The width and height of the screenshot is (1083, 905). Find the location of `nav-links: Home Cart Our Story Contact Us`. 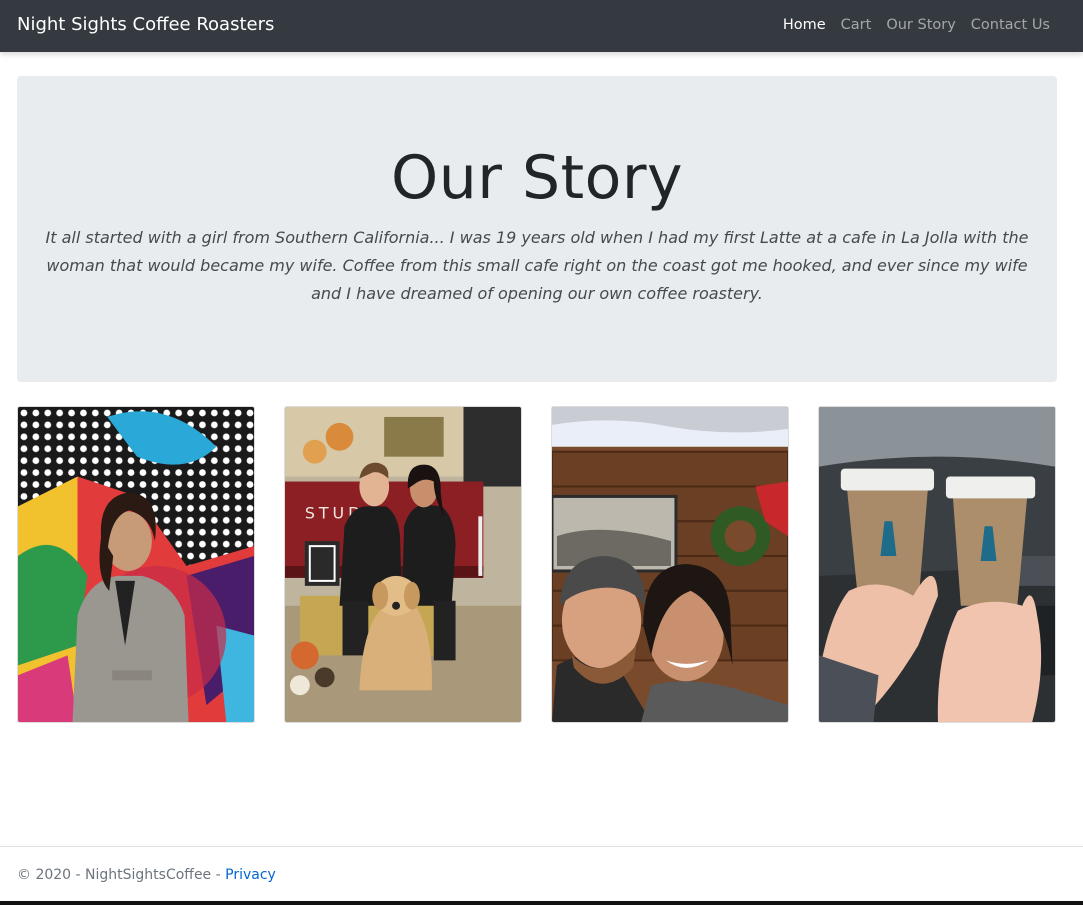

nav-links: Home Cart Our Story Contact Us is located at coordinates (916, 25).